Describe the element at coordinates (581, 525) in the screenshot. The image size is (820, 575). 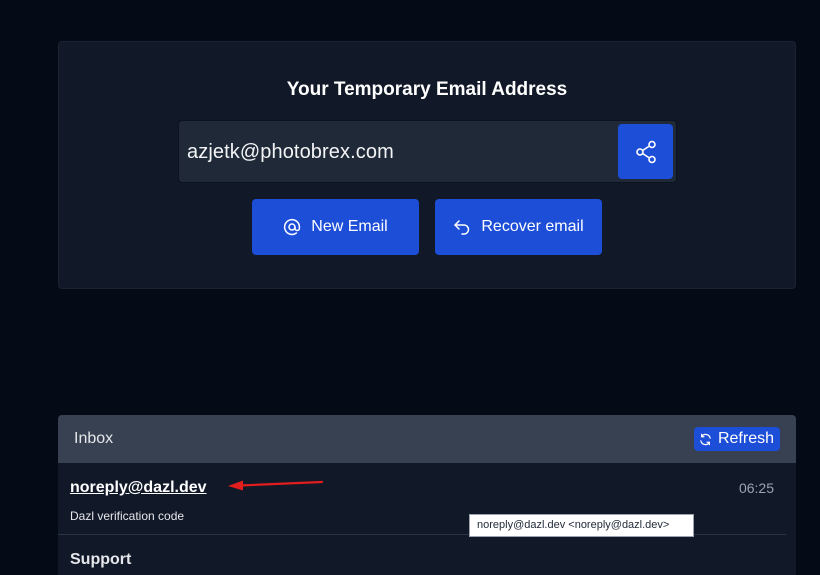
I see `sender-tooltip: noreply@dazl.dev <noreply@dazl.dev>` at that location.